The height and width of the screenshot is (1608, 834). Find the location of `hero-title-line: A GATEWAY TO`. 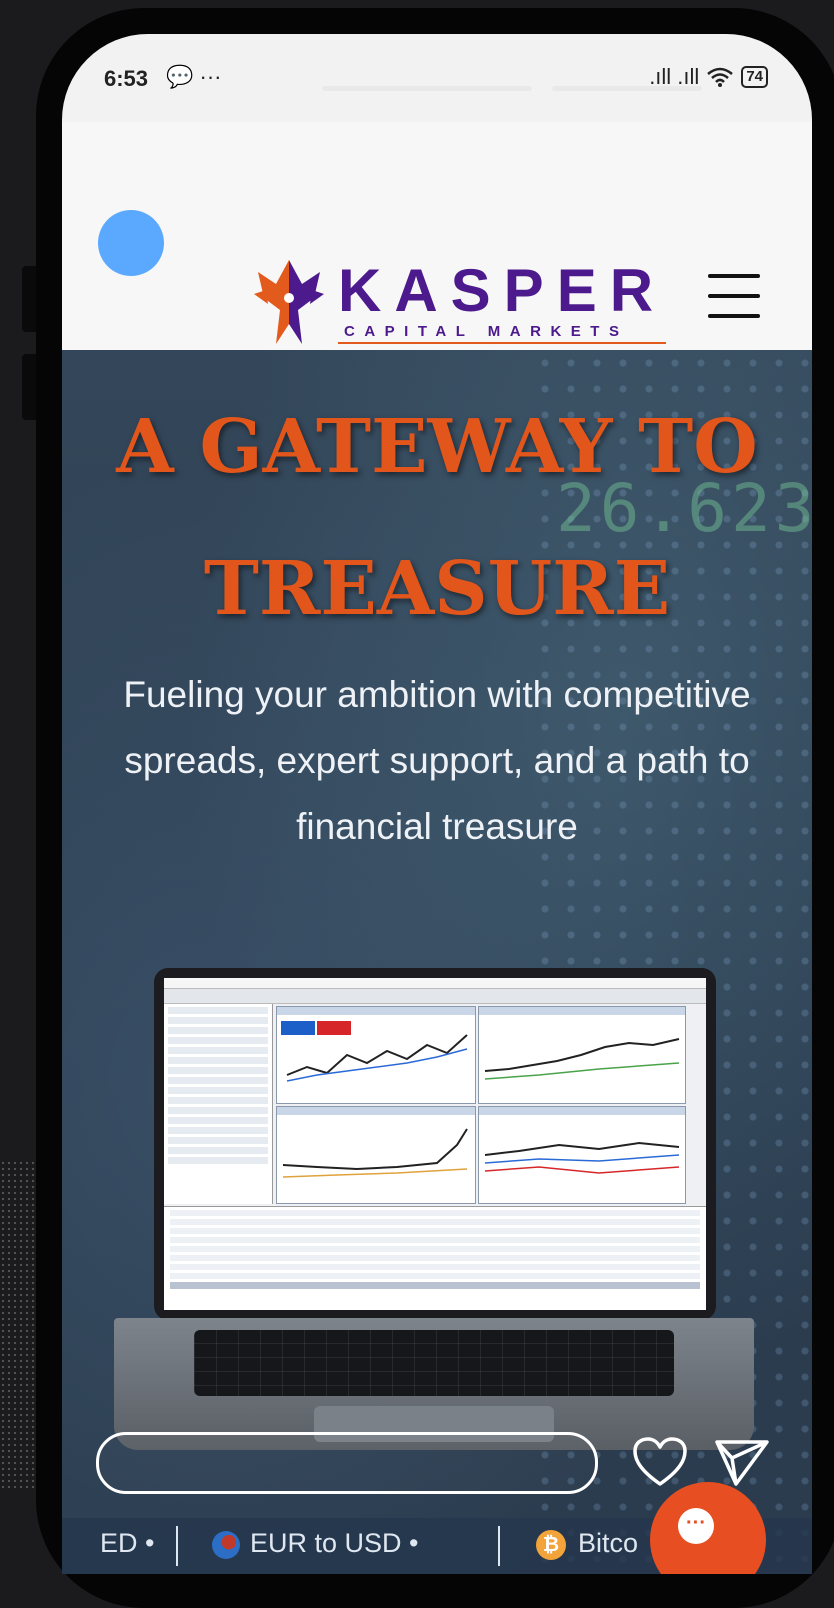

hero-title-line: A GATEWAY TO is located at coordinates (437, 447).